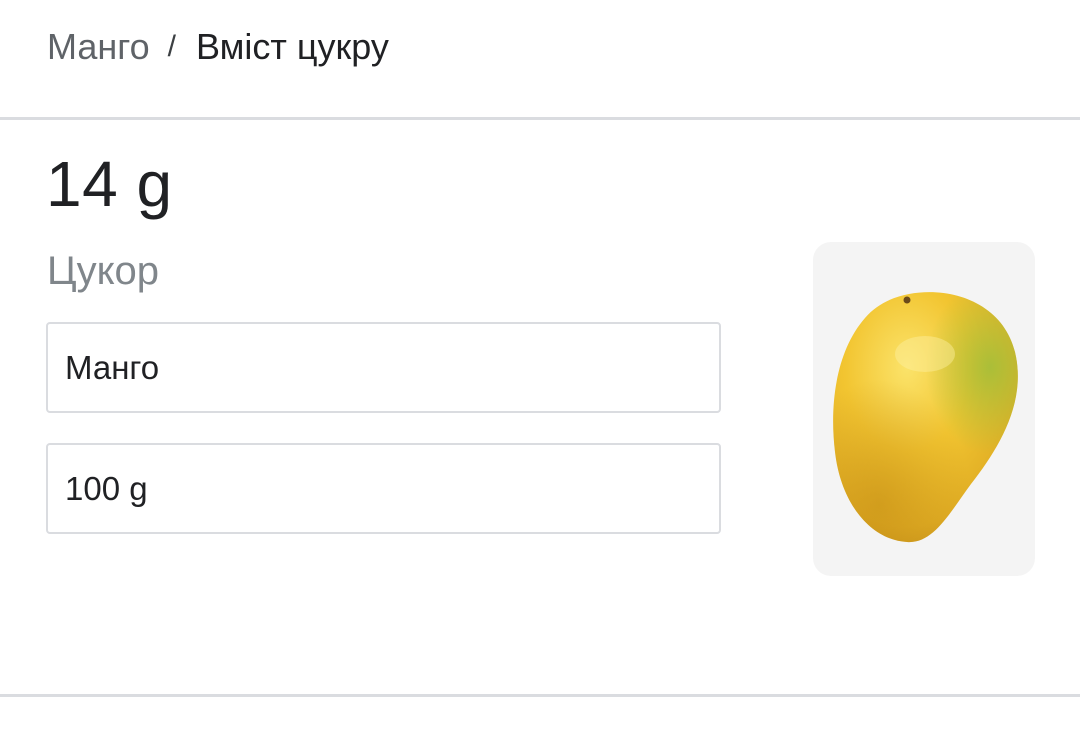 This screenshot has width=1080, height=746. I want to click on nutrient-label: Цукор, so click(103, 271).